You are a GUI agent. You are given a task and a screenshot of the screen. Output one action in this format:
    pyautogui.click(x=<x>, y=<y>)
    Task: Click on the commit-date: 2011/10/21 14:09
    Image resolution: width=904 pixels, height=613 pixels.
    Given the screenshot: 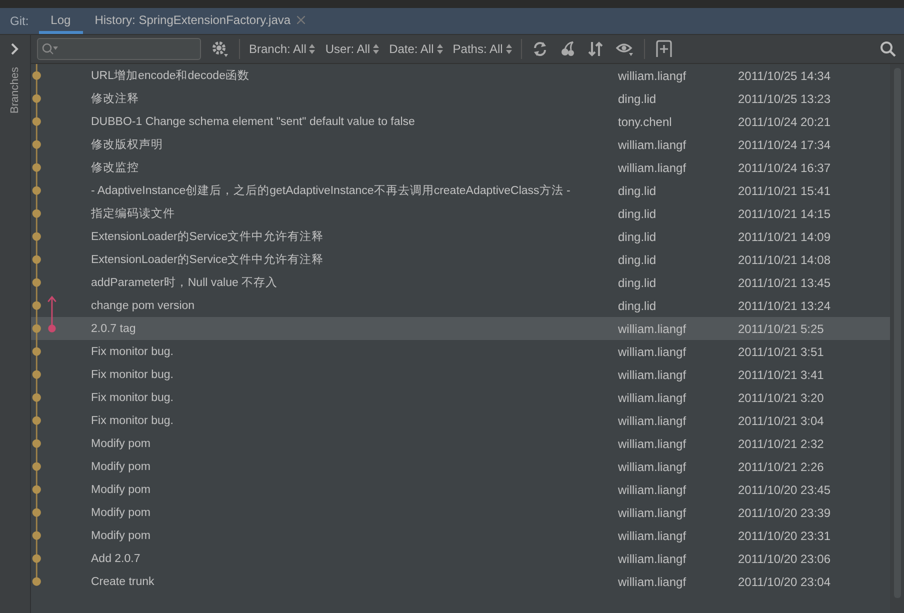 What is the action you would take?
    pyautogui.click(x=784, y=237)
    